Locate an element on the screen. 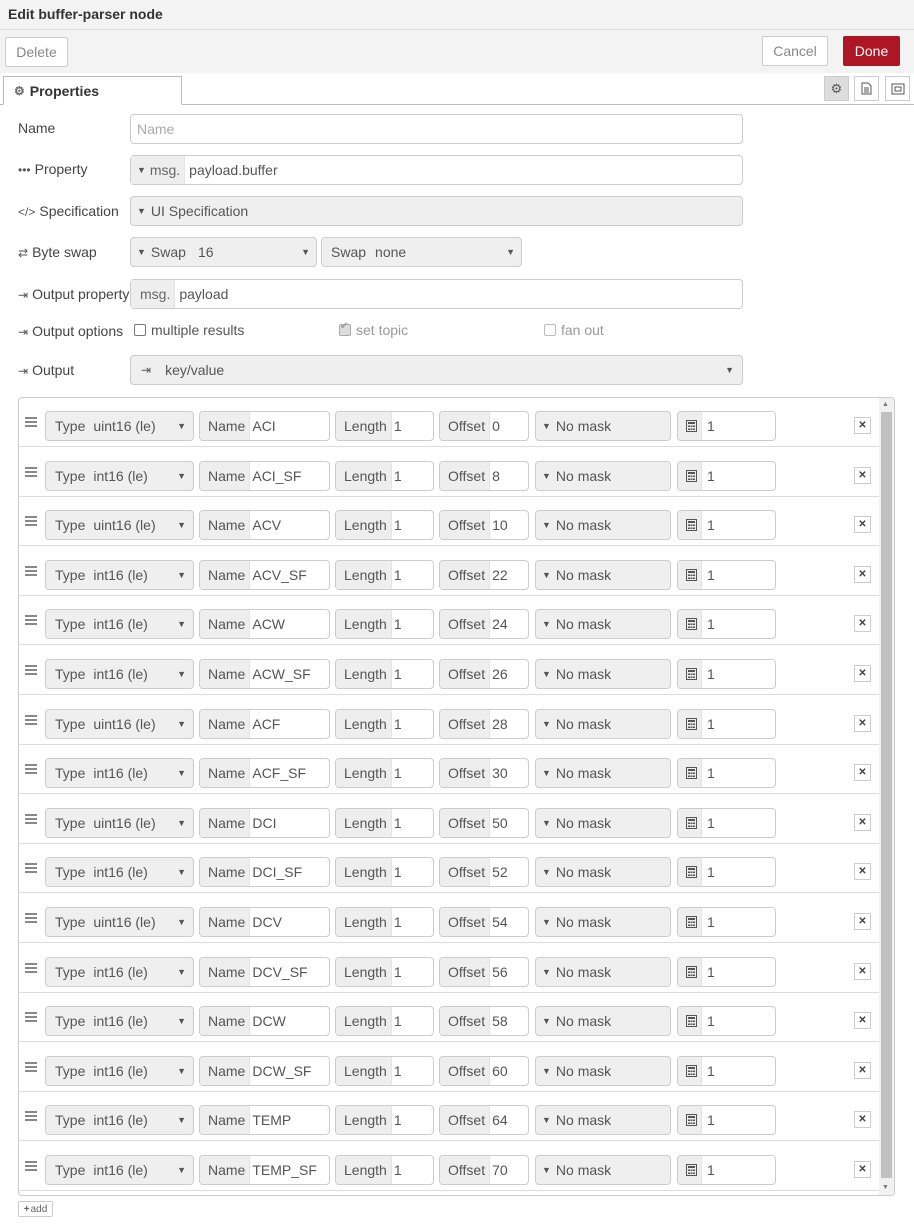 This screenshot has width=914, height=1231. offset-field: Offset 30 is located at coordinates (484, 773).